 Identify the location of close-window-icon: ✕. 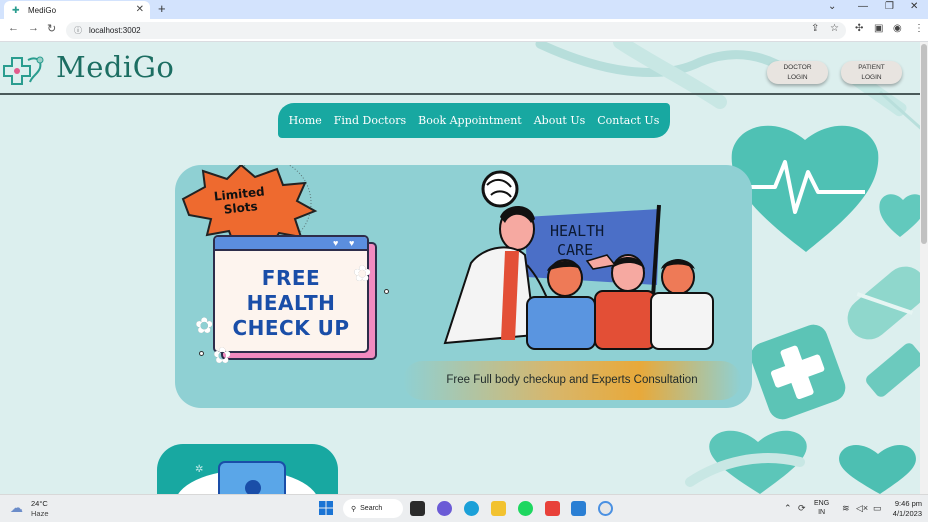
(914, 6).